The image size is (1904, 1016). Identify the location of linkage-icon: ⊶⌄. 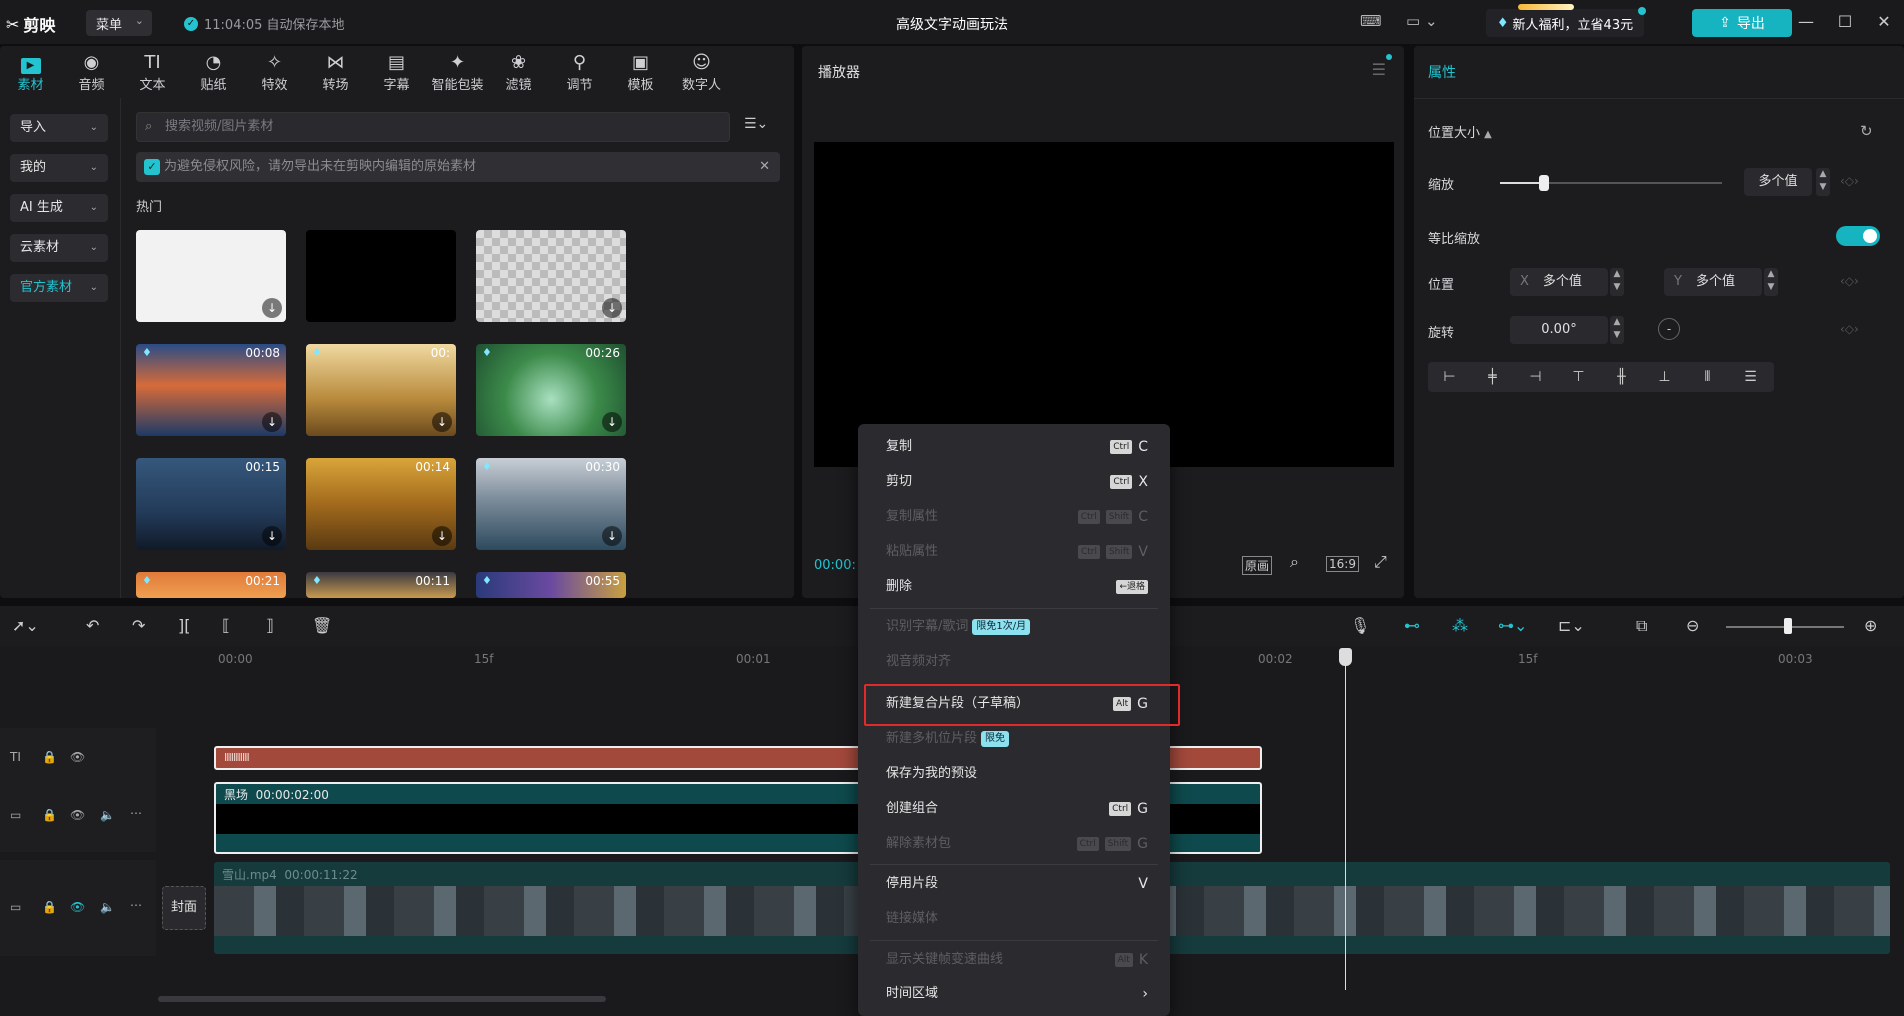
(1512, 625).